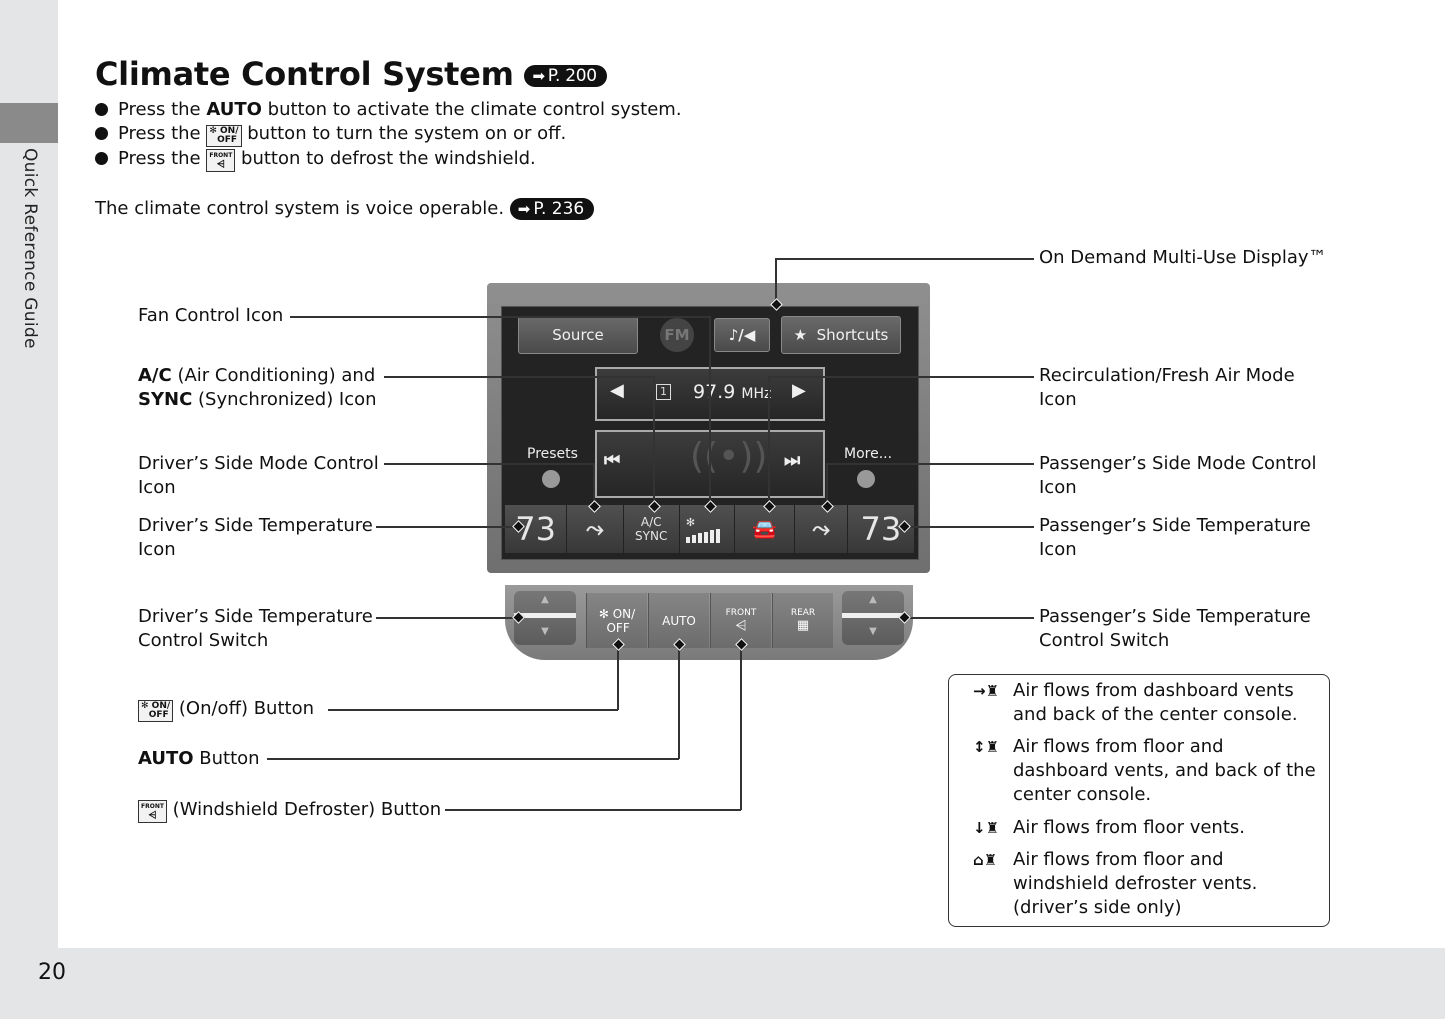 This screenshot has width=1445, height=1019. Describe the element at coordinates (690, 522) in the screenshot. I see `fan-icon: ✻` at that location.